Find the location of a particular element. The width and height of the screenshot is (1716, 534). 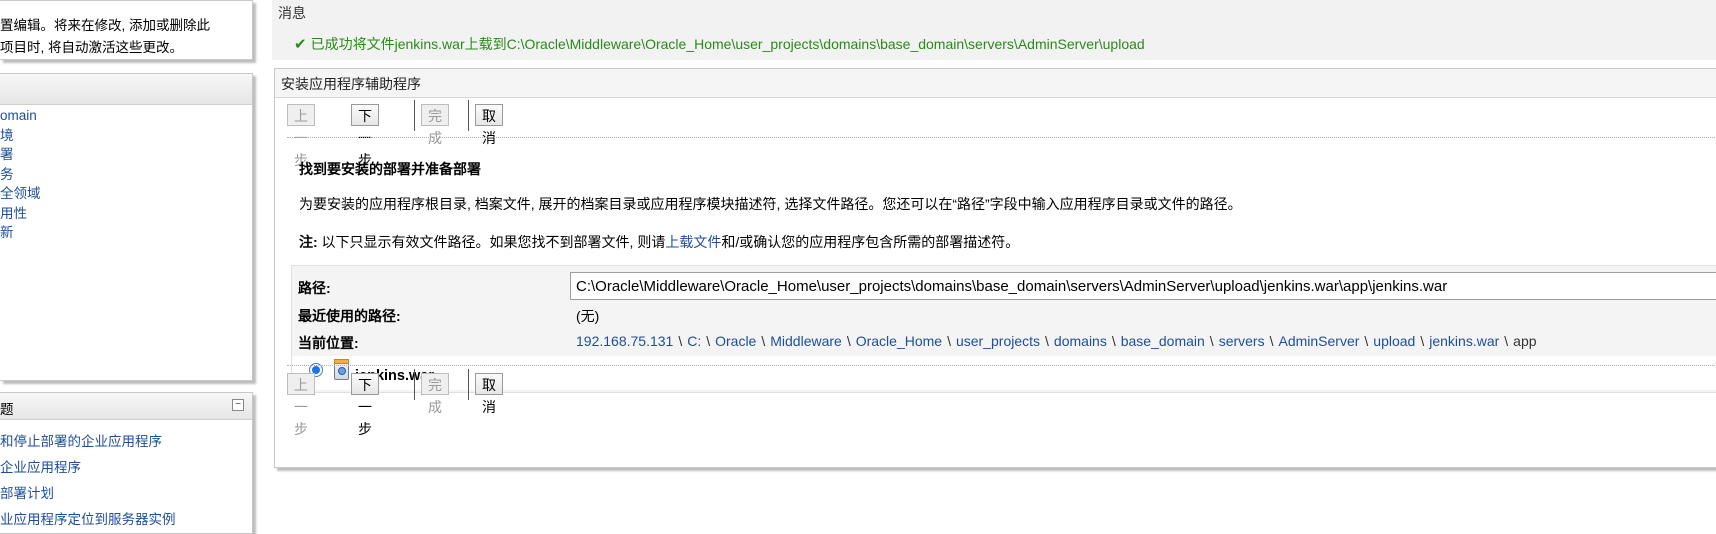

change-center-line: 置编辑。将来在修改, 添加或删除此 is located at coordinates (105, 25).